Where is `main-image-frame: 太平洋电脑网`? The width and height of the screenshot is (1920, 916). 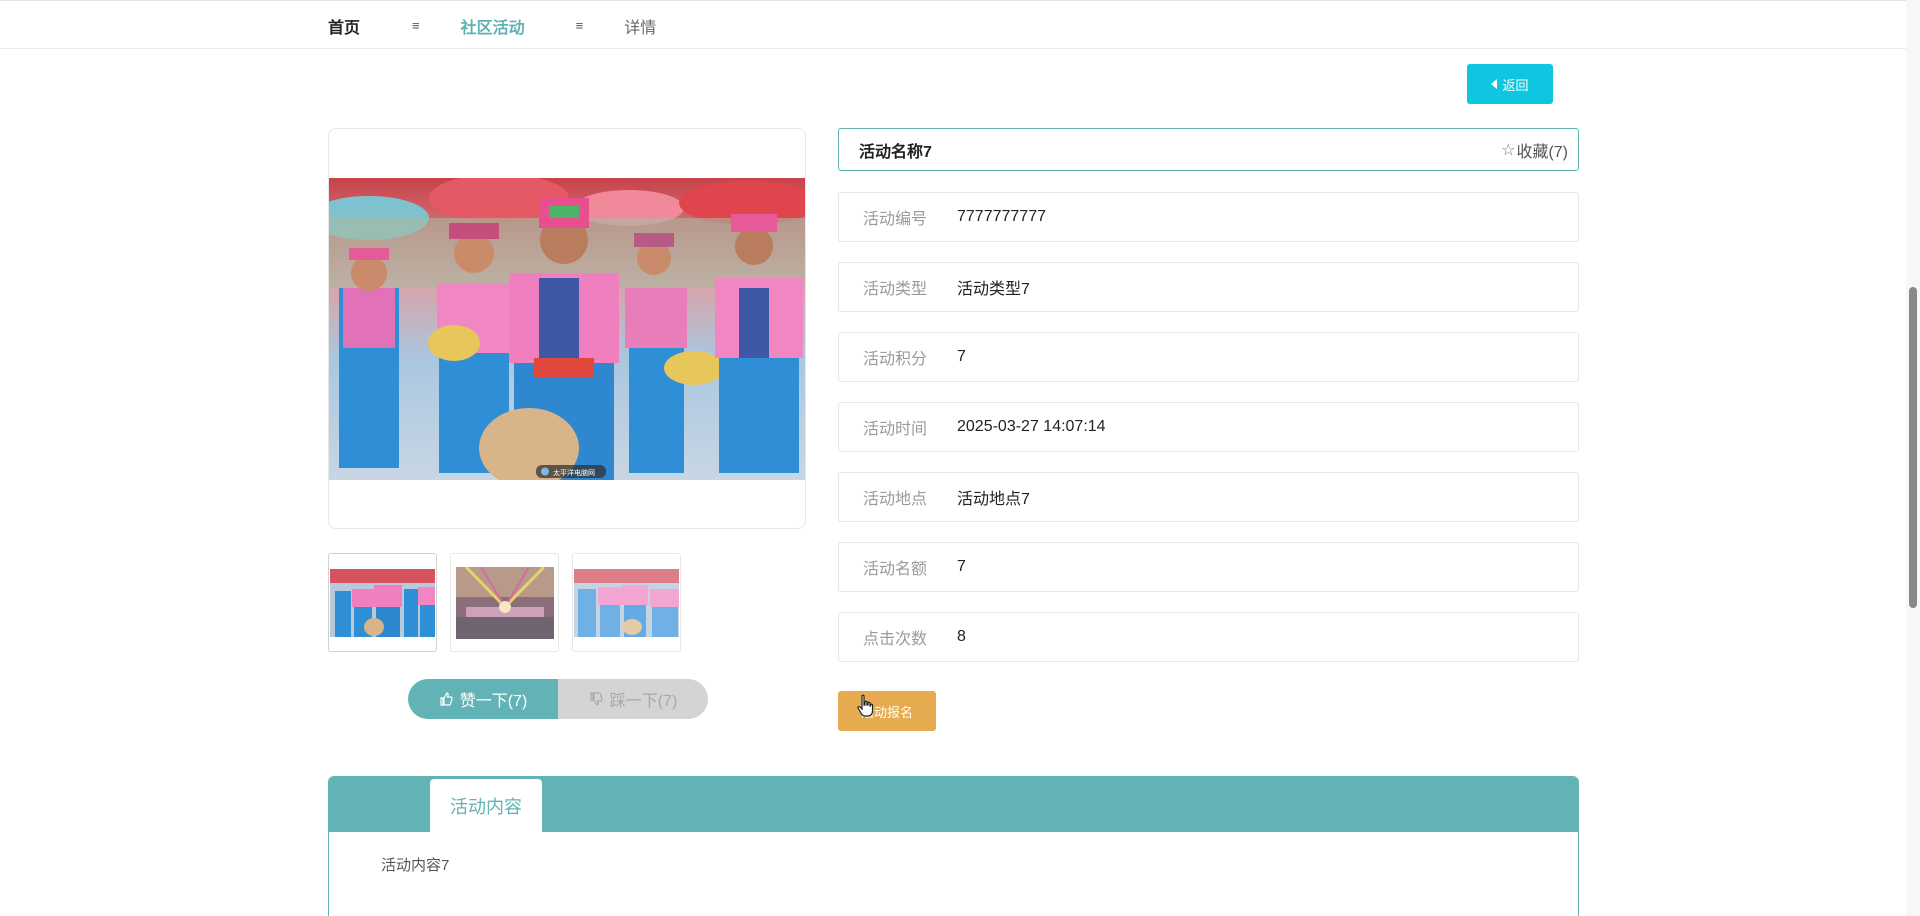
main-image-frame: 太平洋电脑网 is located at coordinates (567, 328).